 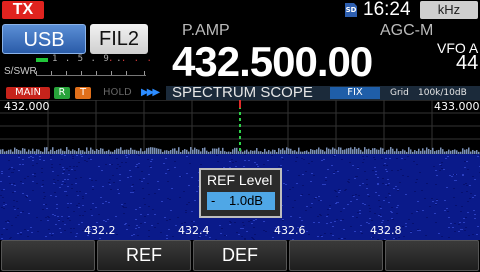 What do you see at coordinates (240, 255) in the screenshot?
I see `def-button: DEF` at bounding box center [240, 255].